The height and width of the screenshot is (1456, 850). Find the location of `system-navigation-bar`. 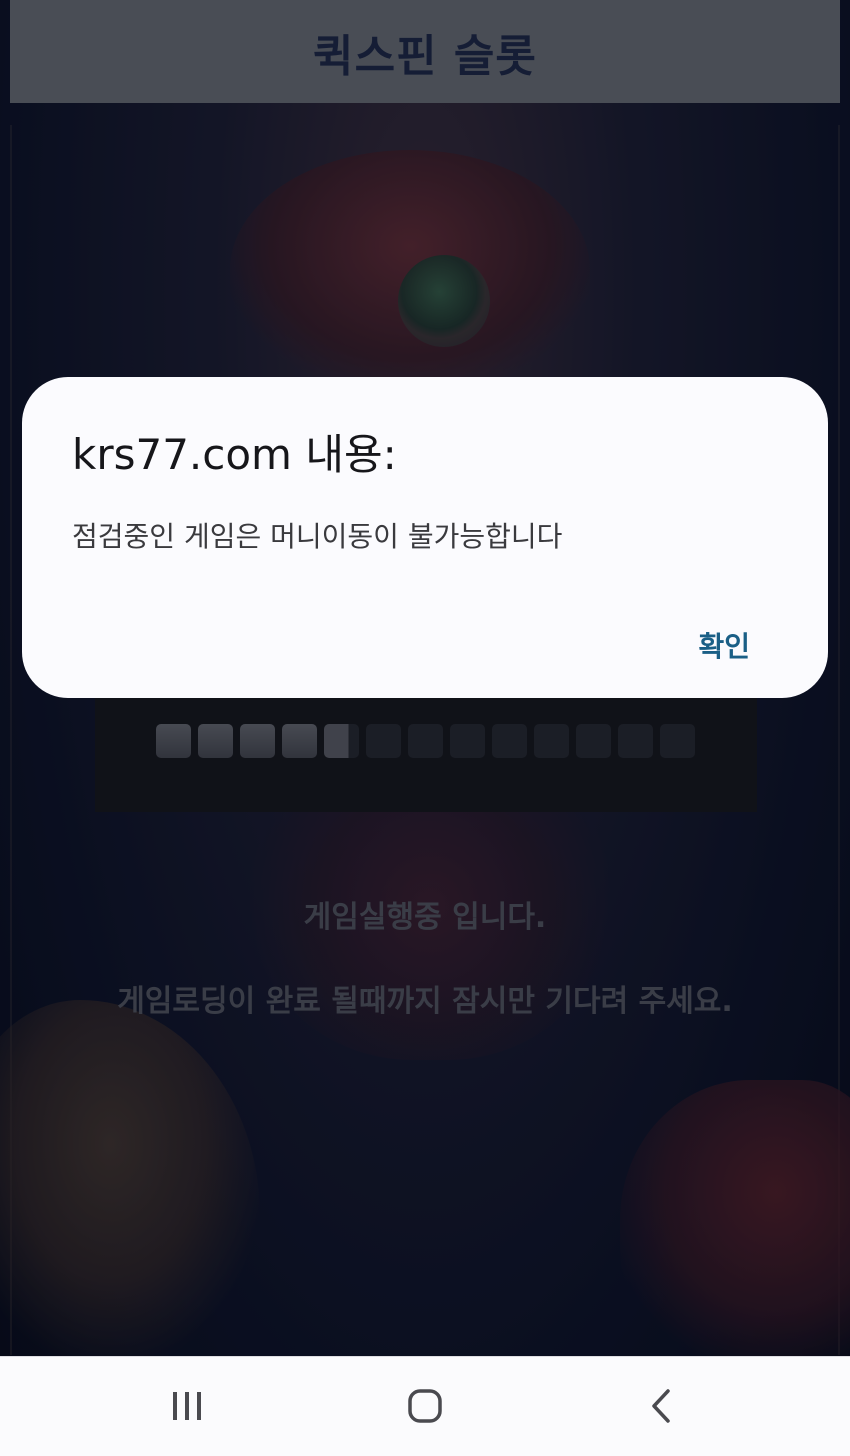

system-navigation-bar is located at coordinates (425, 1406).